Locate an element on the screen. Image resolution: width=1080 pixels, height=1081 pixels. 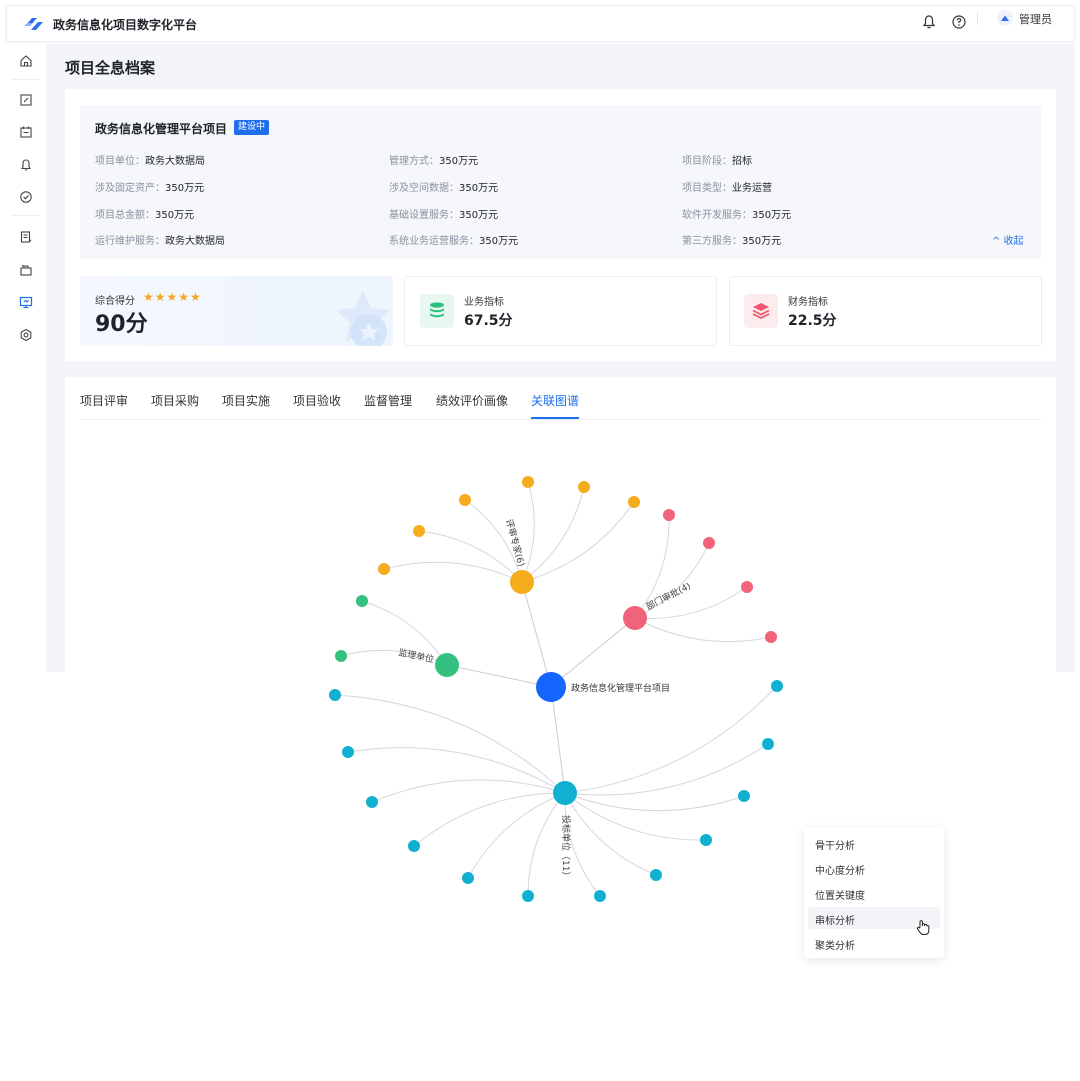
context-menu: 骨干分析 中心度分析 位置关键度 串标分析 聚类分析 is located at coordinates (874, 893).